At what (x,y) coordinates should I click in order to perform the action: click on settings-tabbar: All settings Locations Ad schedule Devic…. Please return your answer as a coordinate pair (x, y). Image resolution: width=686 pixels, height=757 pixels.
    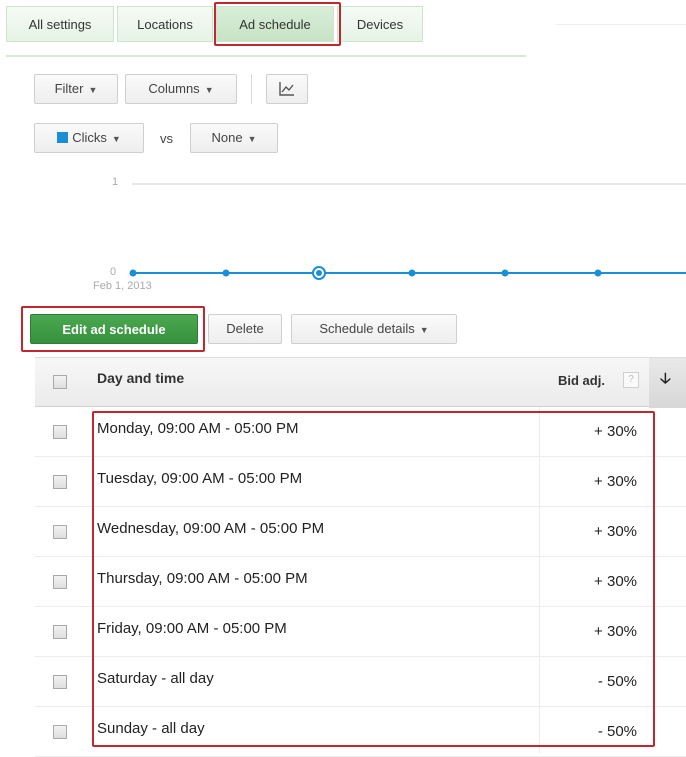
    Looking at the image, I should click on (343, 28).